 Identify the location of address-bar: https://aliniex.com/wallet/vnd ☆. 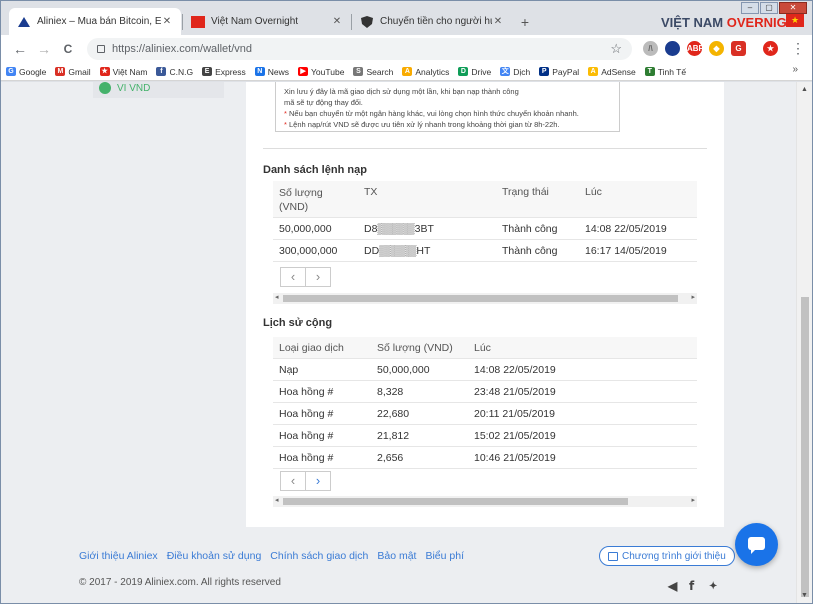
(359, 49).